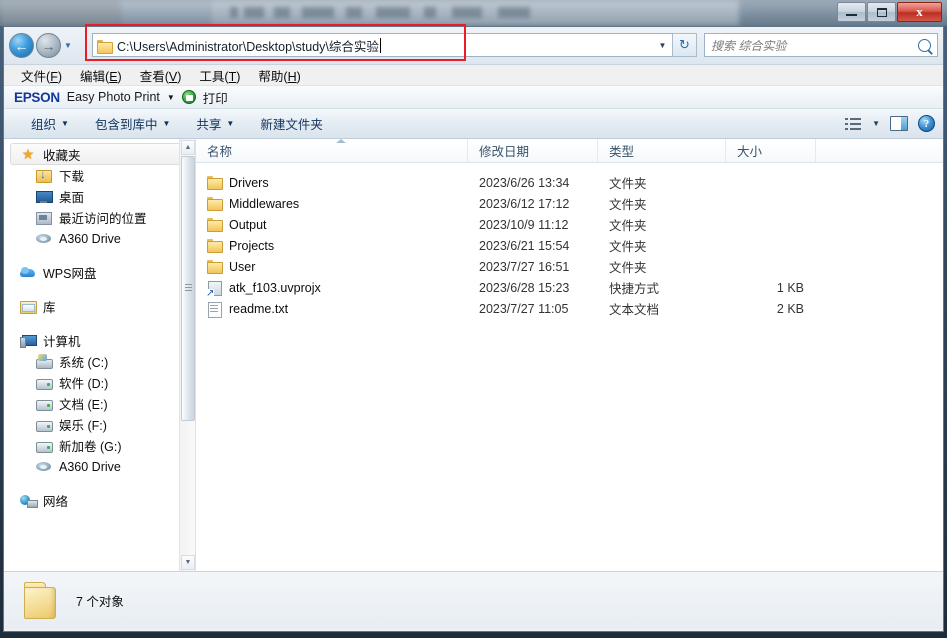 The image size is (947, 638). Describe the element at coordinates (215, 97) in the screenshot. I see `epson-print-button: 打印` at that location.